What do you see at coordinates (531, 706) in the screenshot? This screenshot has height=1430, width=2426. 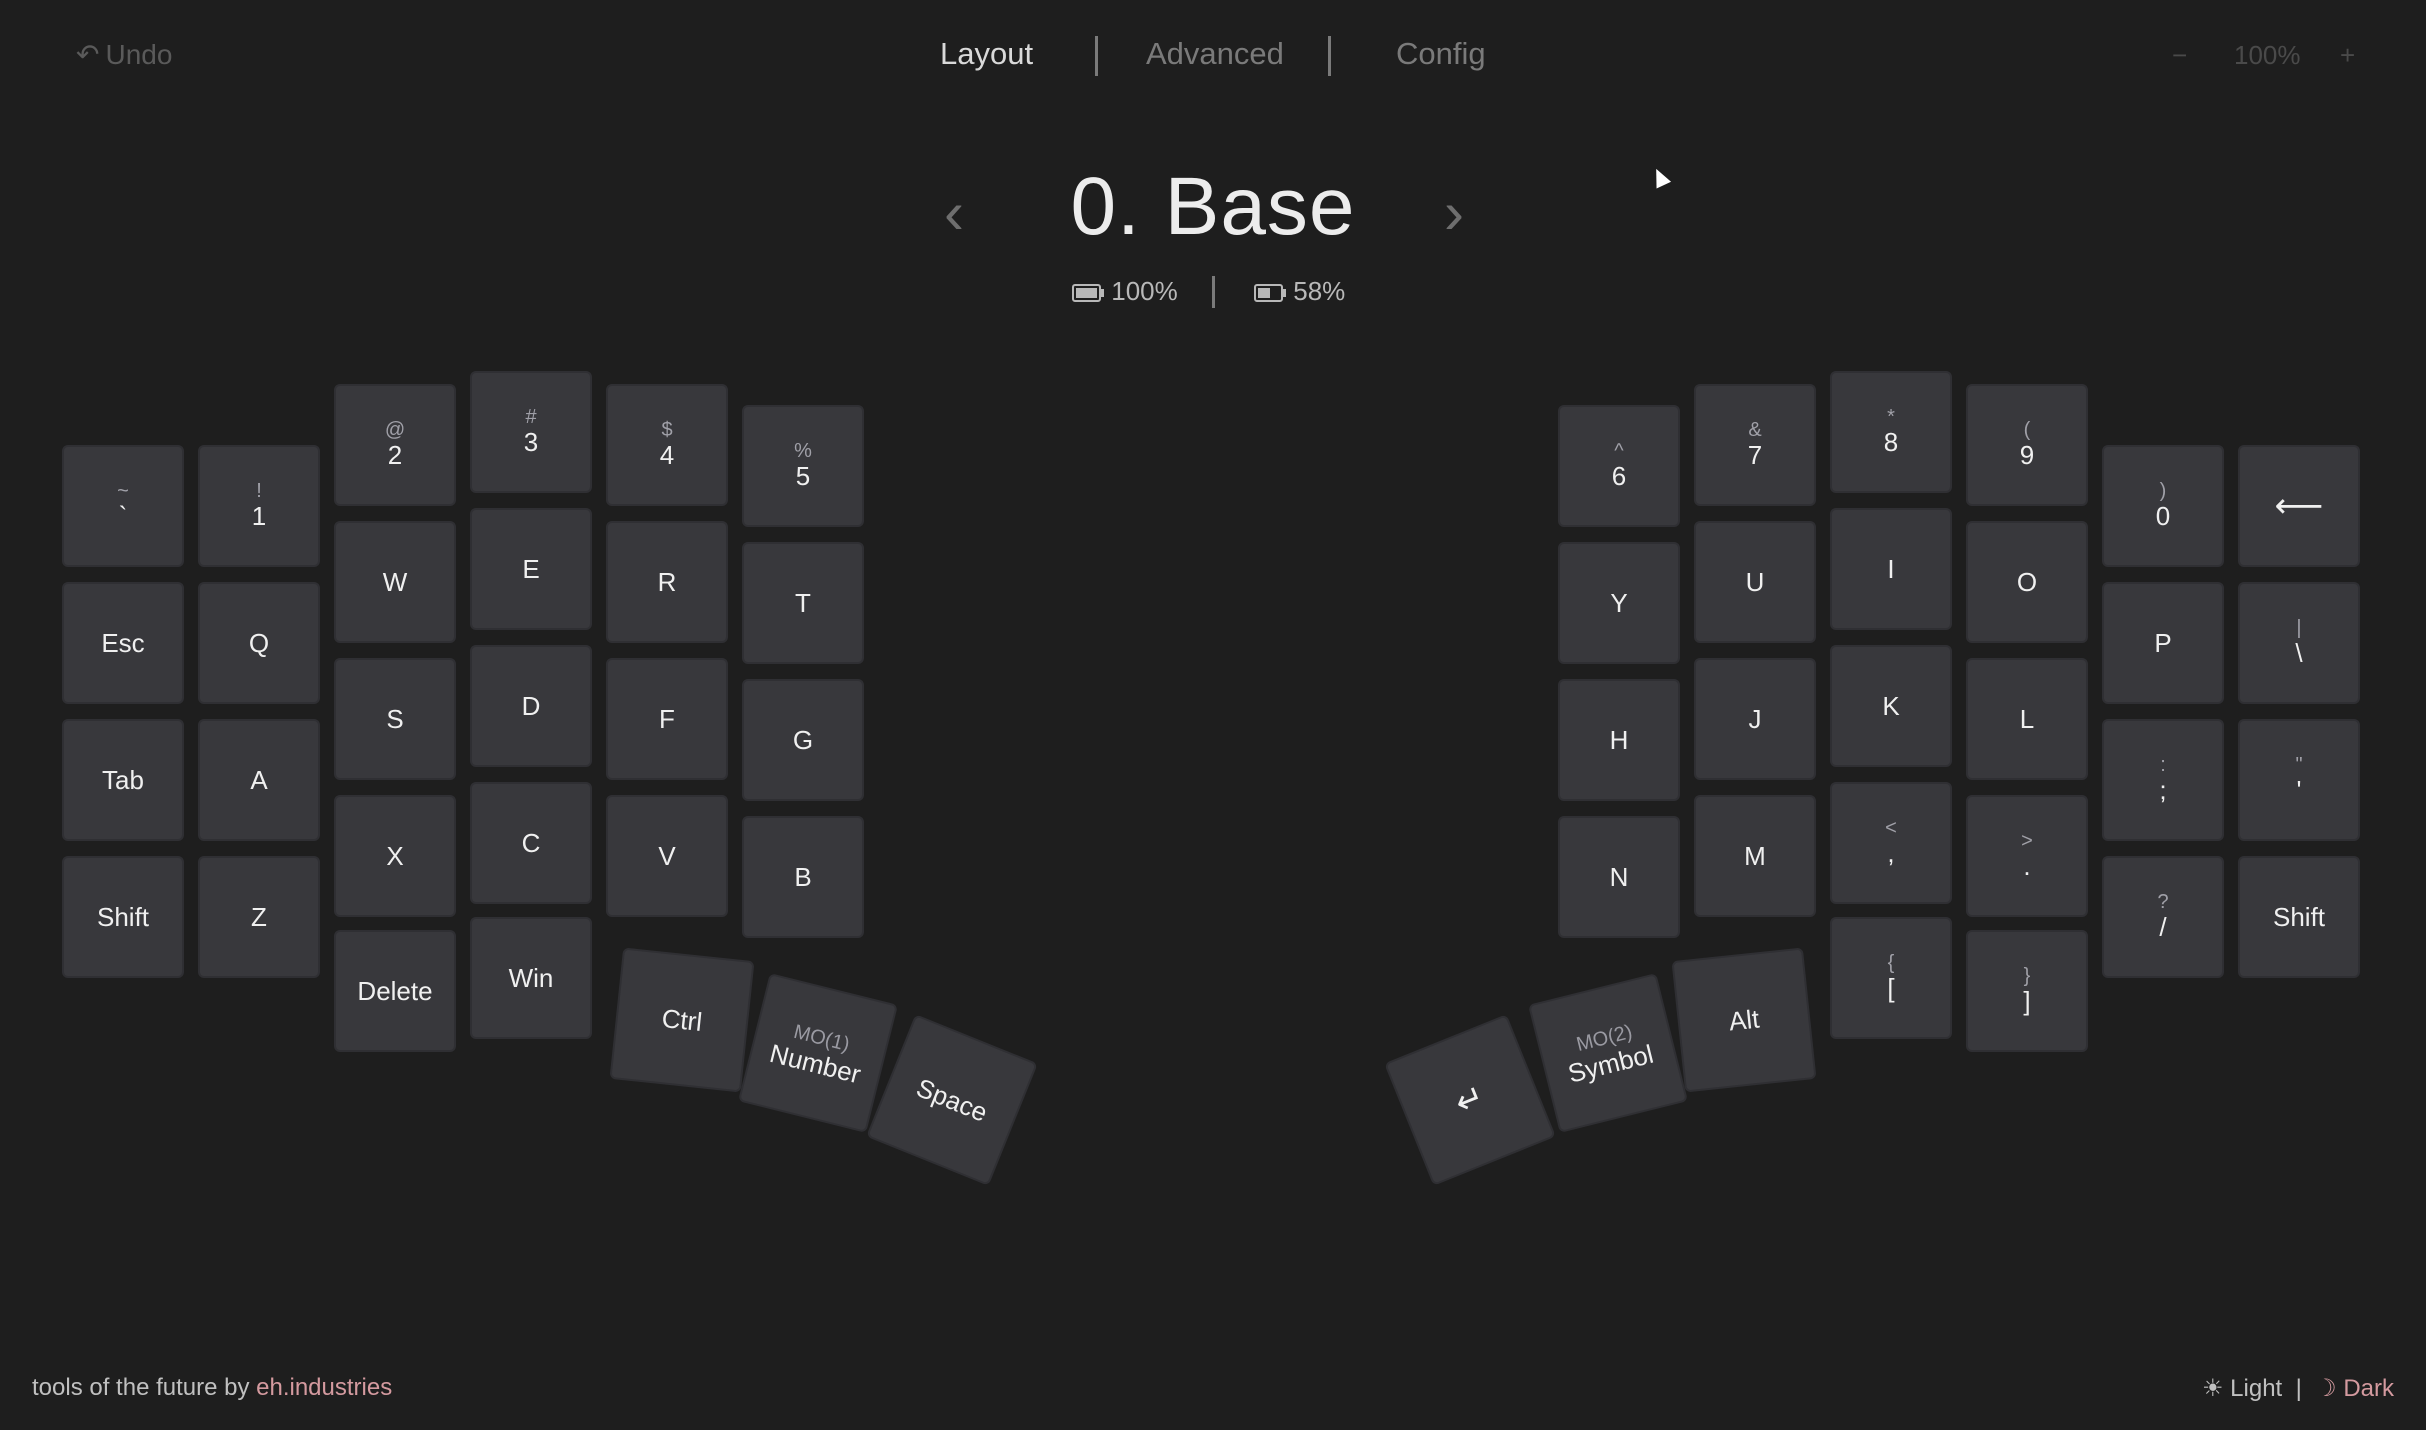 I see `key-d: D` at bounding box center [531, 706].